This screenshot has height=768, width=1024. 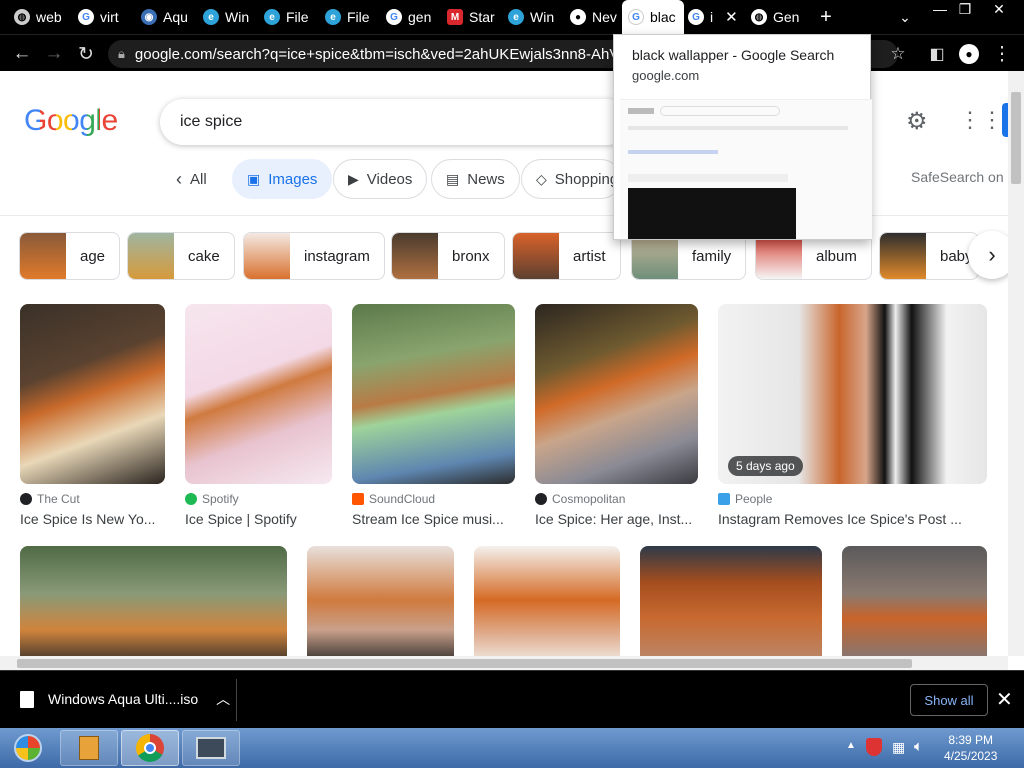 What do you see at coordinates (389, 179) in the screenshot?
I see `filter-label: Videos` at bounding box center [389, 179].